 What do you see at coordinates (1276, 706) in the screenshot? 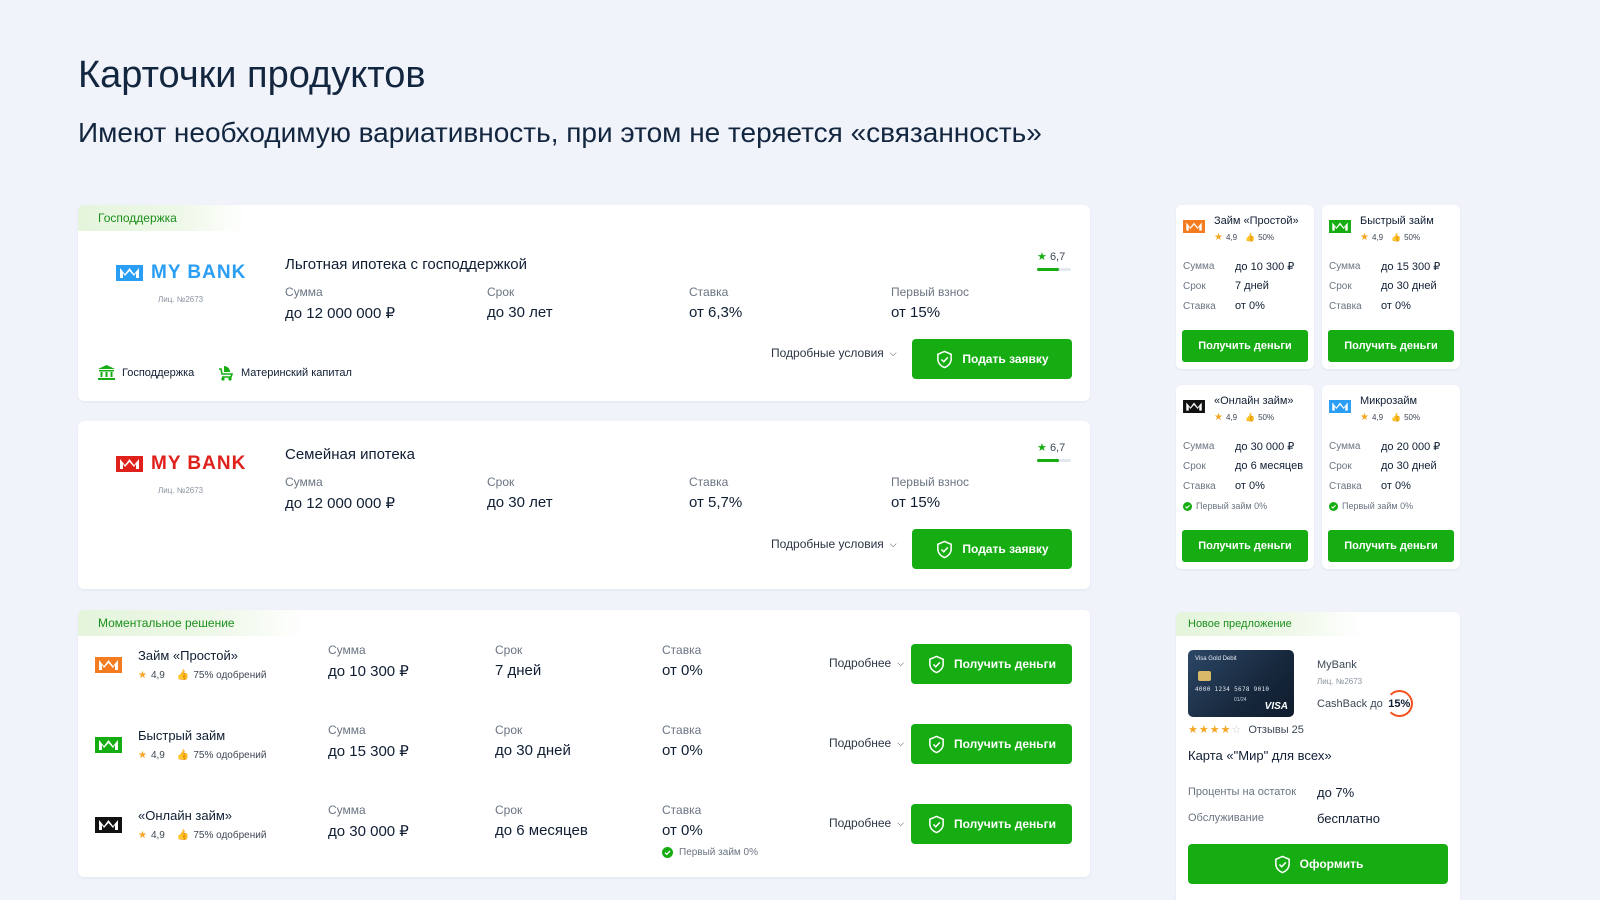
I see `visa-logo: VISA` at bounding box center [1276, 706].